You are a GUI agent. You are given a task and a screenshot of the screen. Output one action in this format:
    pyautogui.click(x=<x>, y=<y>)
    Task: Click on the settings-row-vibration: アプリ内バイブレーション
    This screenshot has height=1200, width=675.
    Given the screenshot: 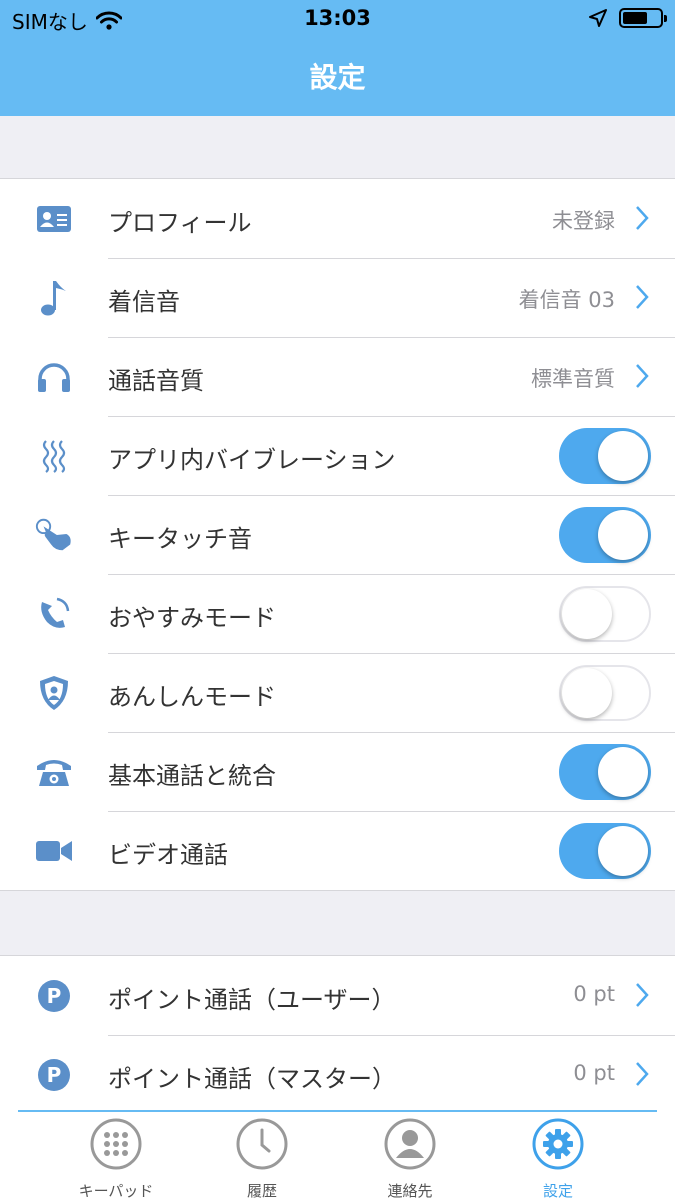 What is the action you would take?
    pyautogui.click(x=337, y=455)
    